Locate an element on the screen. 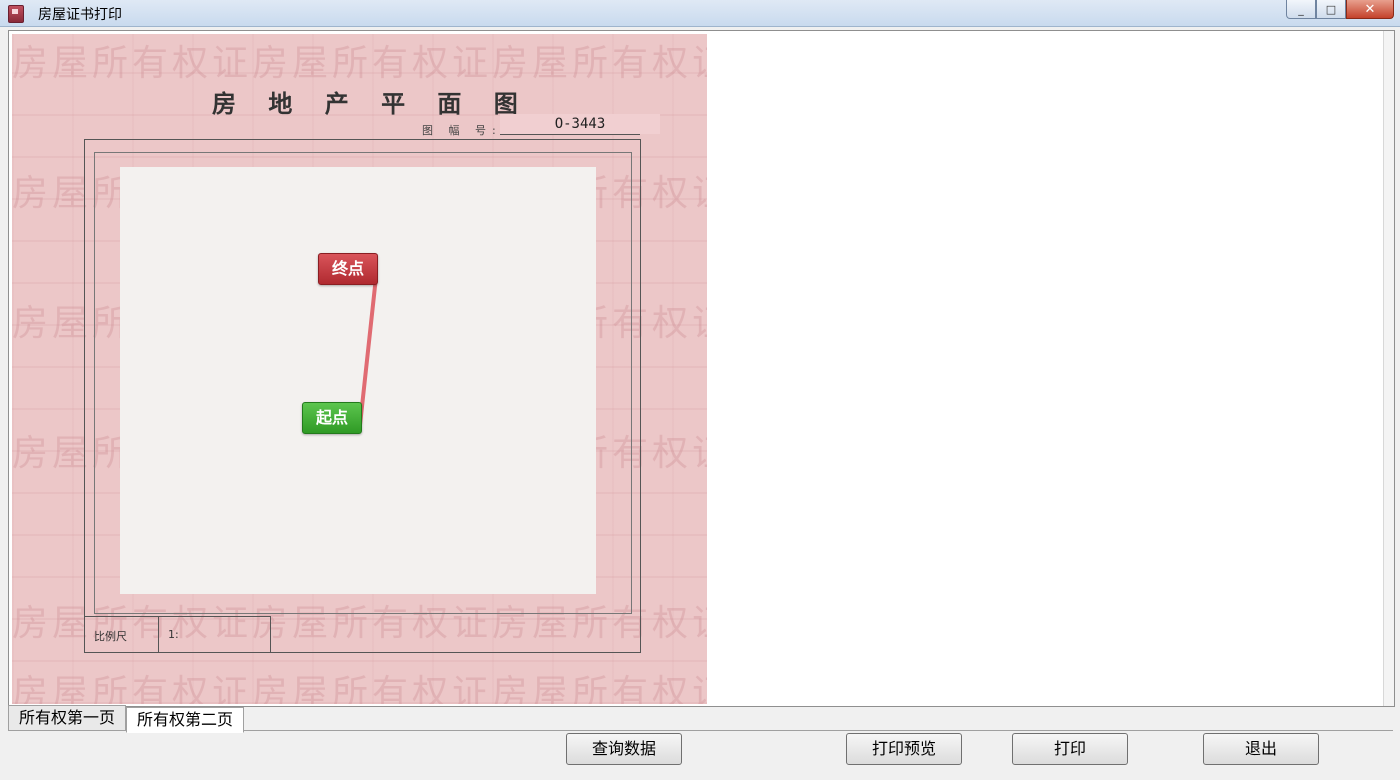 The height and width of the screenshot is (780, 1400). route-line is located at coordinates (368, 351).